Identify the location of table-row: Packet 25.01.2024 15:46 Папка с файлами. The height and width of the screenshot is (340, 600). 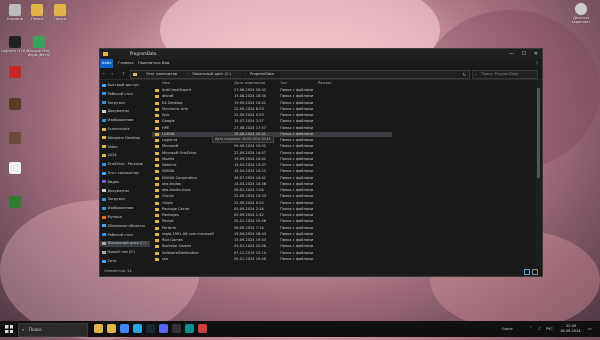
(272, 221).